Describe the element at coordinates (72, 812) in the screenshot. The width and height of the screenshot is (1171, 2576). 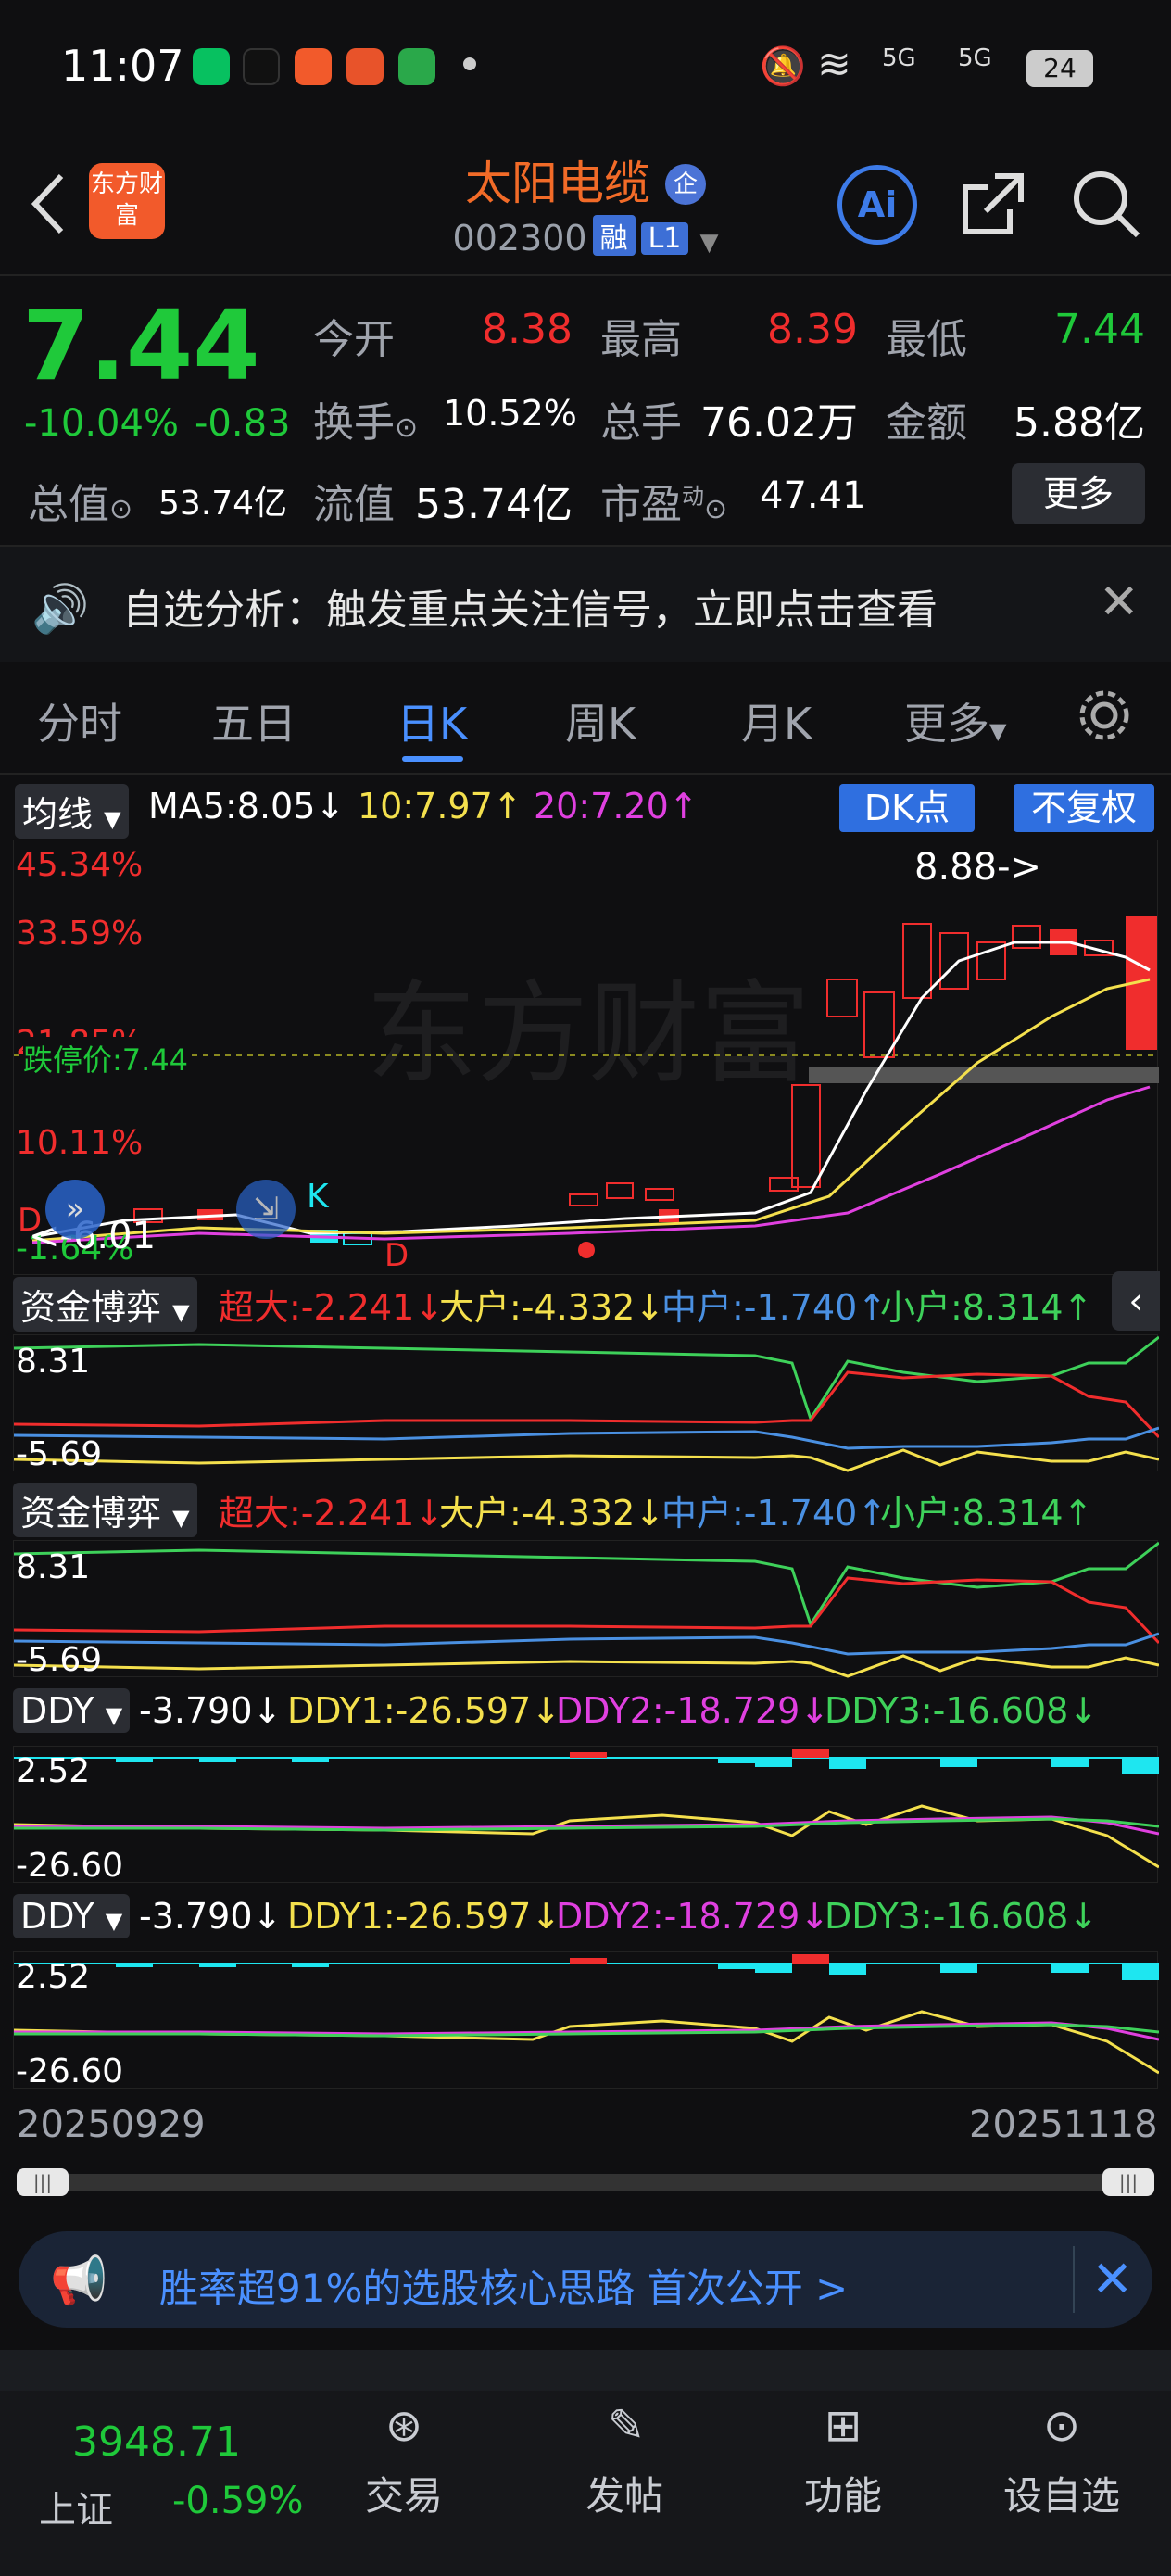
I see `ma-select: 均线 ▼` at that location.